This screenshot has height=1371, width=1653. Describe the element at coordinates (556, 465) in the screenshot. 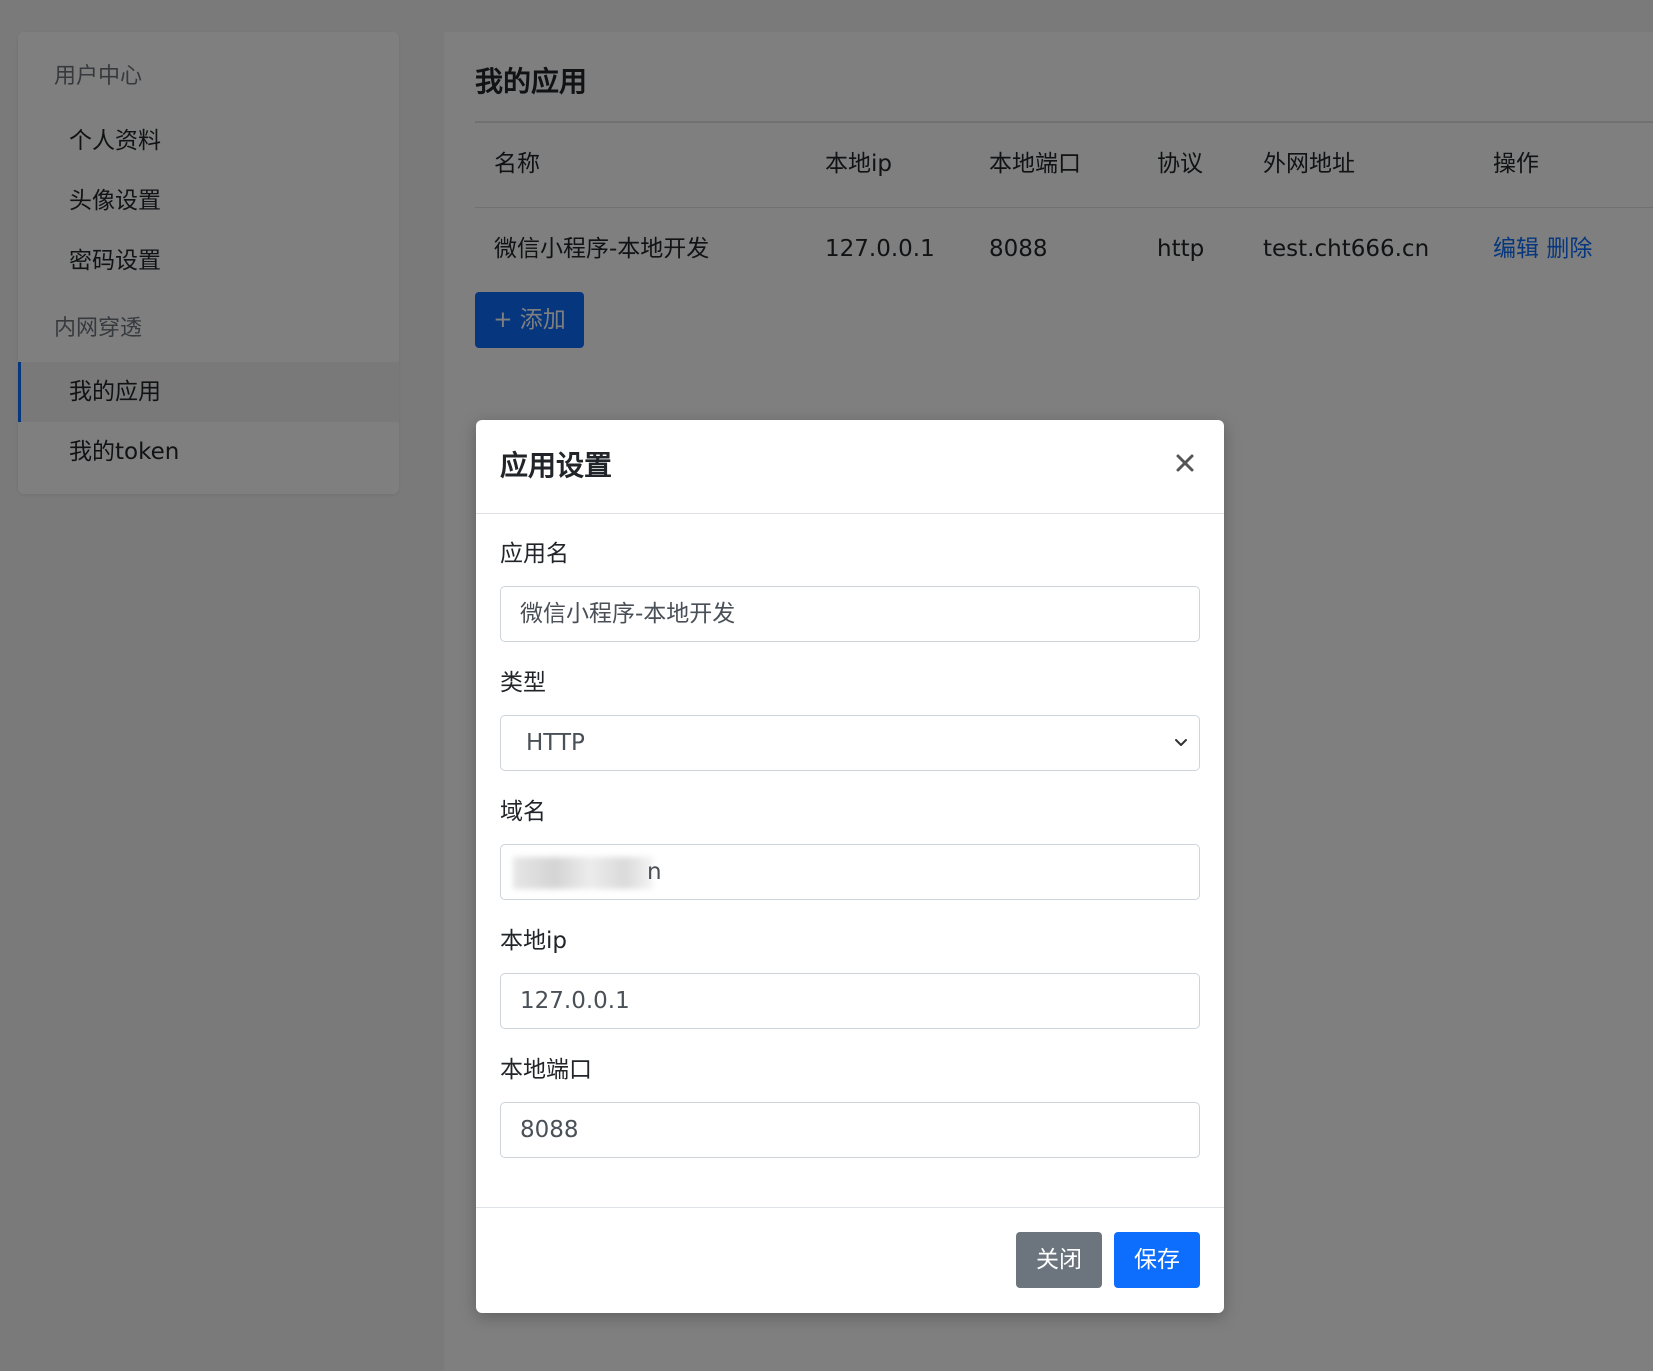

I see `modal-title: 应用设置` at that location.